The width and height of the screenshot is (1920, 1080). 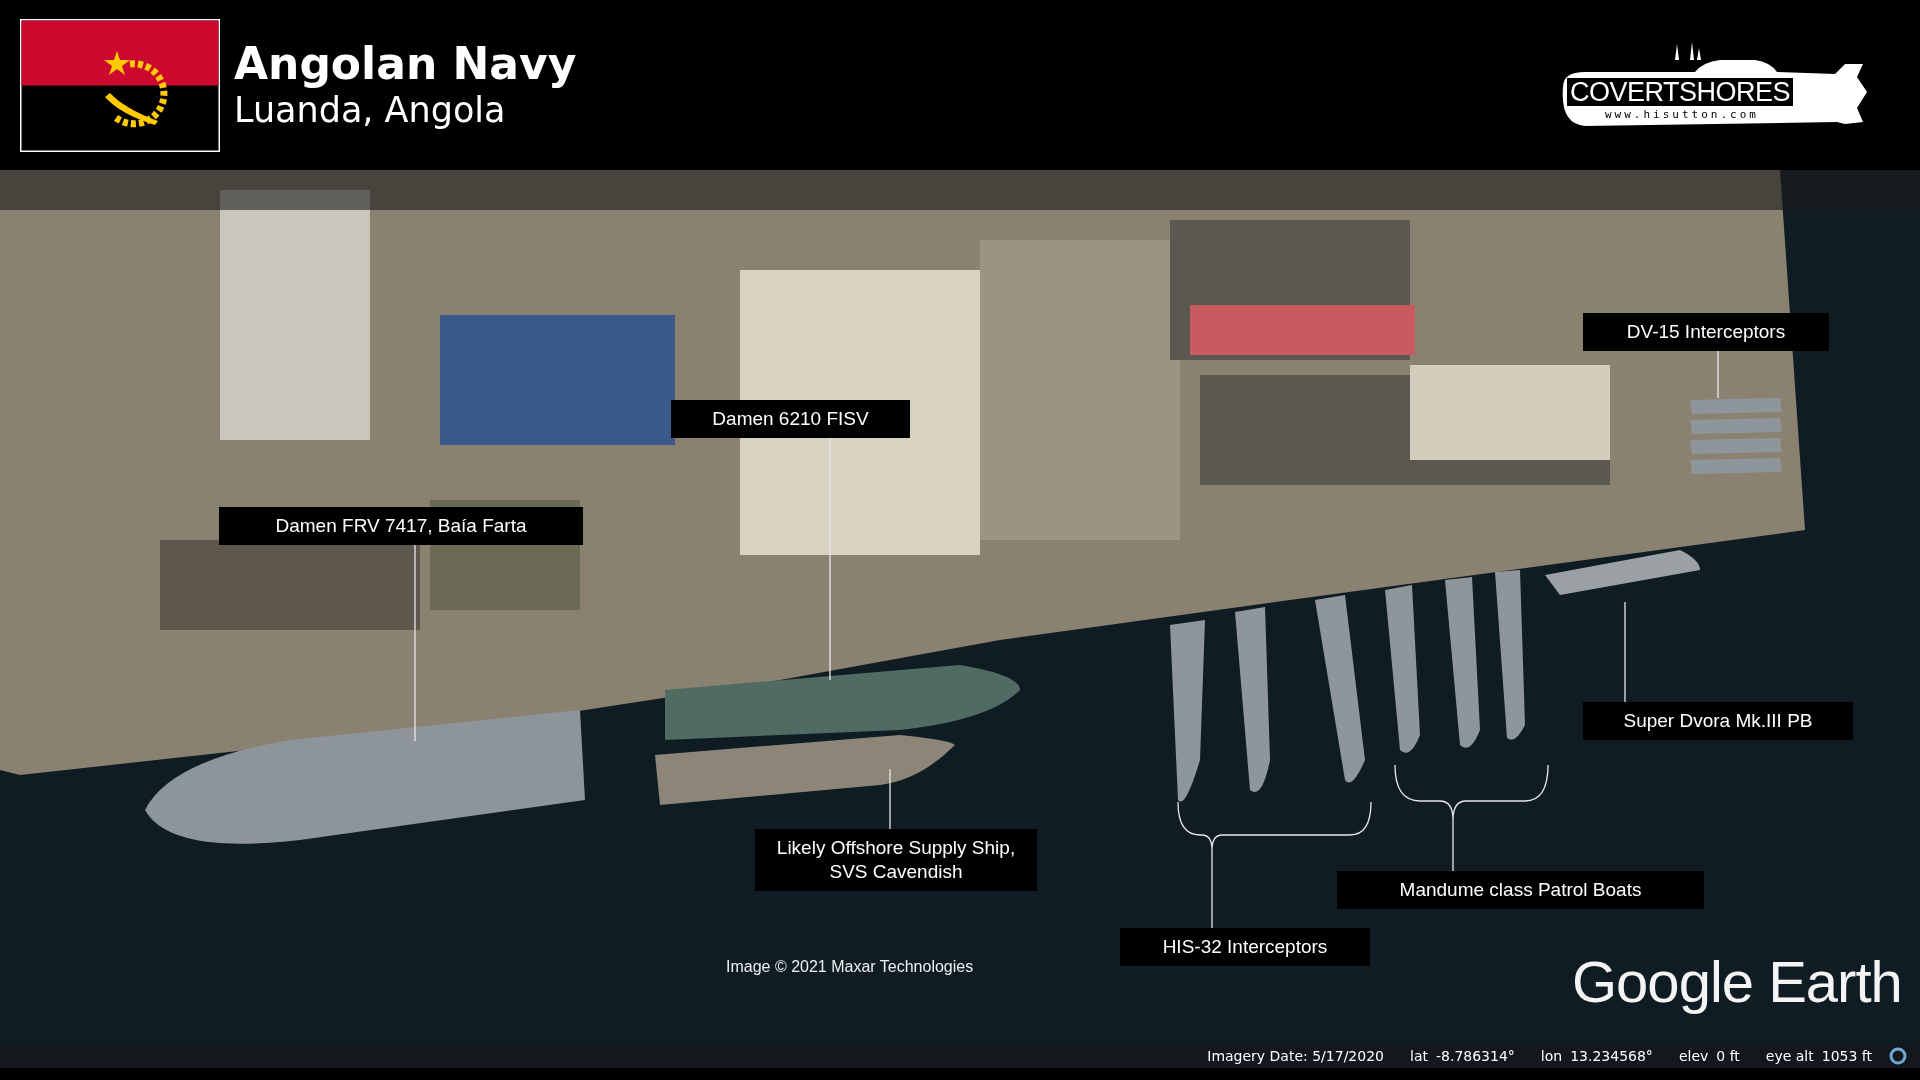 I want to click on annotation-label: Likely Offshore Supply Ship, SVS Cavendish, so click(x=896, y=860).